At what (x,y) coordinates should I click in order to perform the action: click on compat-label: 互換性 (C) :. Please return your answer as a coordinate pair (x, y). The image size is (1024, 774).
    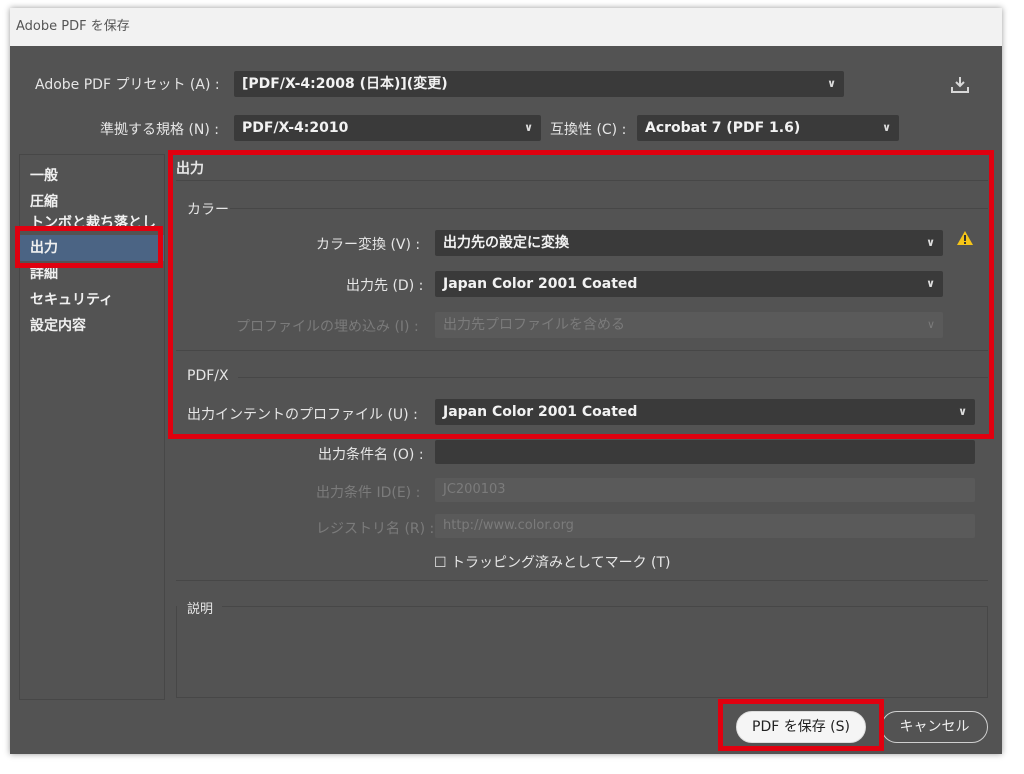
    Looking at the image, I should click on (588, 130).